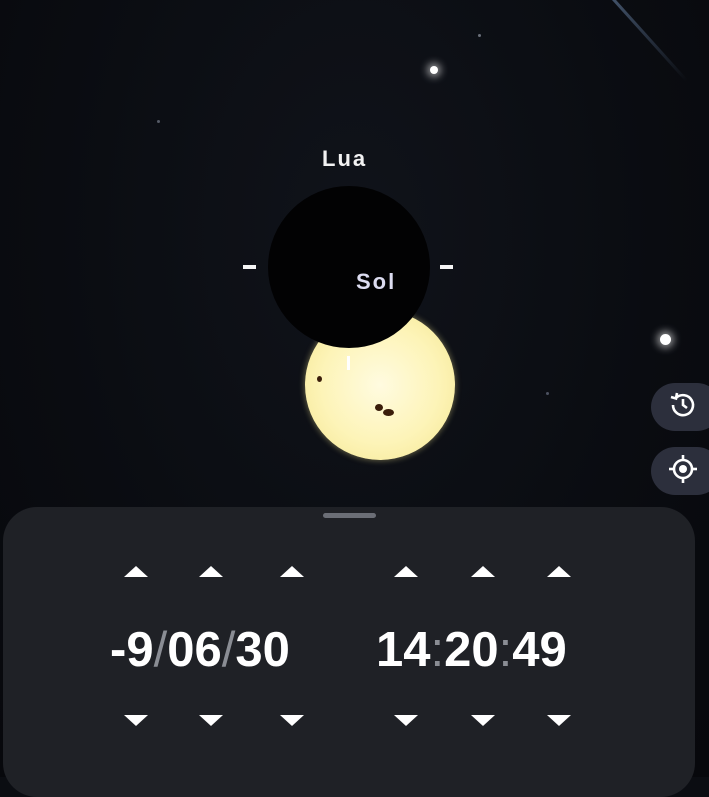  Describe the element at coordinates (136, 571) in the screenshot. I see `year-increment-button` at that location.